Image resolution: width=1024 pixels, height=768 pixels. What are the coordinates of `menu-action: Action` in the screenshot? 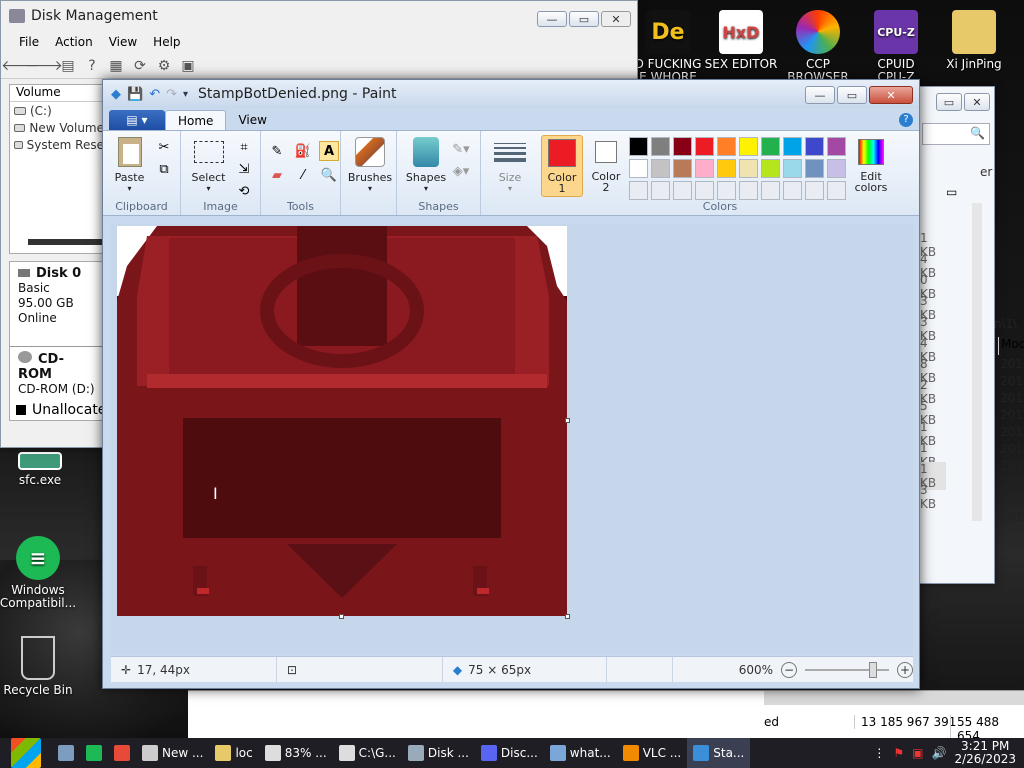 It's located at (74, 42).